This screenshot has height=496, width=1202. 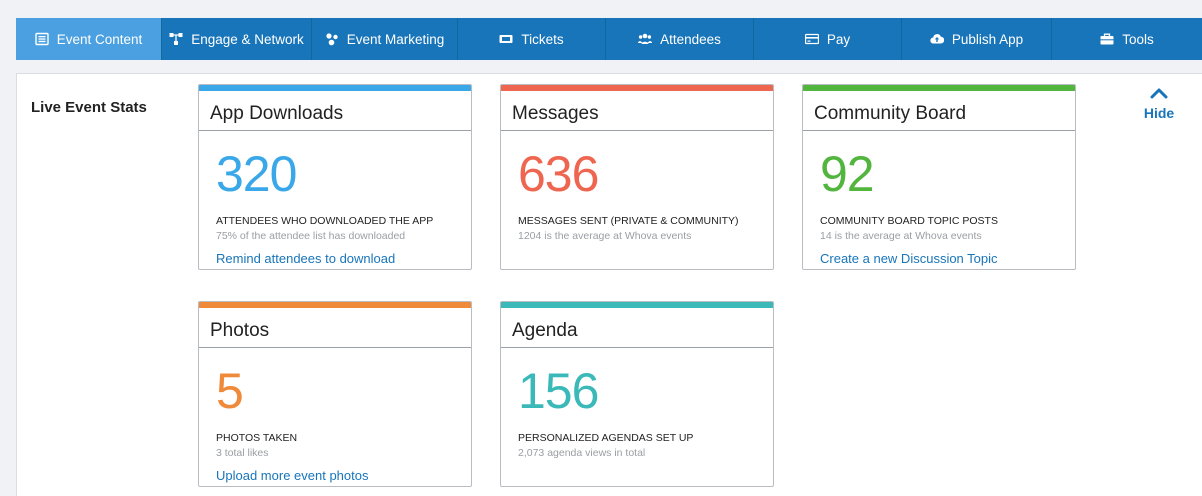 I want to click on tab-label: Tickets, so click(x=542, y=39).